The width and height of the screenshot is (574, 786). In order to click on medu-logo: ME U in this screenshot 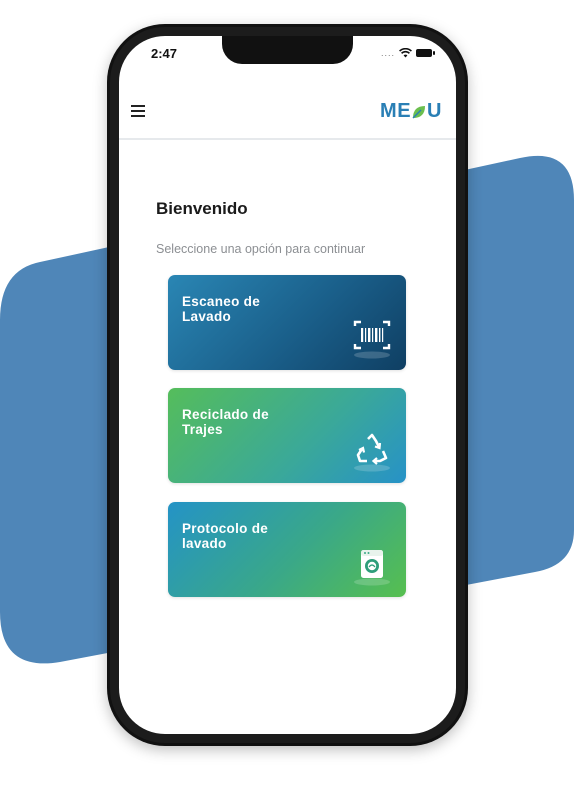, I will do `click(411, 111)`.